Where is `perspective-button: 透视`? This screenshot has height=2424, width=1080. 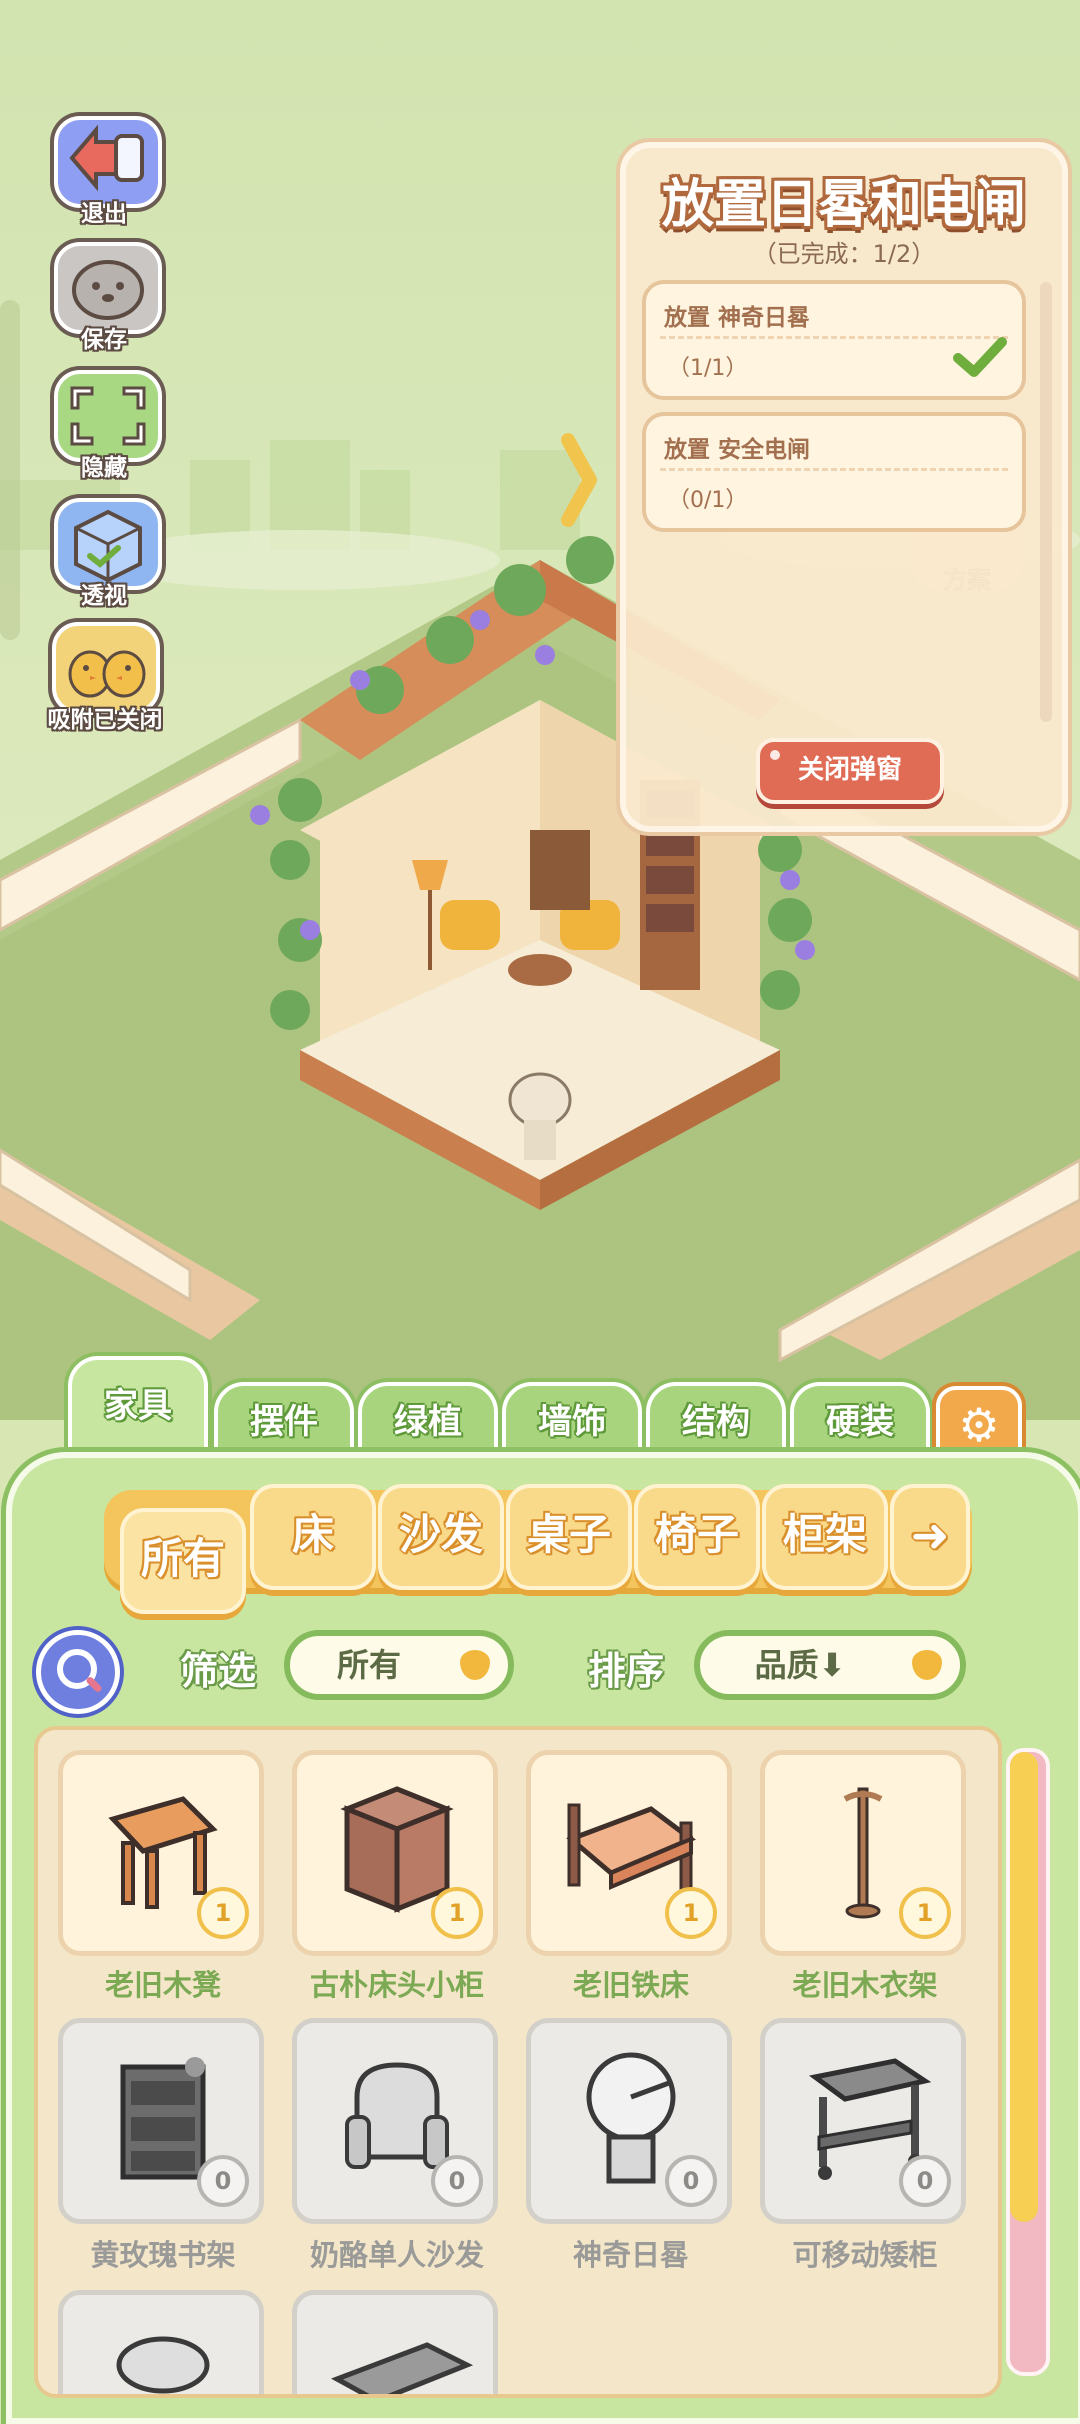 perspective-button: 透视 is located at coordinates (106, 554).